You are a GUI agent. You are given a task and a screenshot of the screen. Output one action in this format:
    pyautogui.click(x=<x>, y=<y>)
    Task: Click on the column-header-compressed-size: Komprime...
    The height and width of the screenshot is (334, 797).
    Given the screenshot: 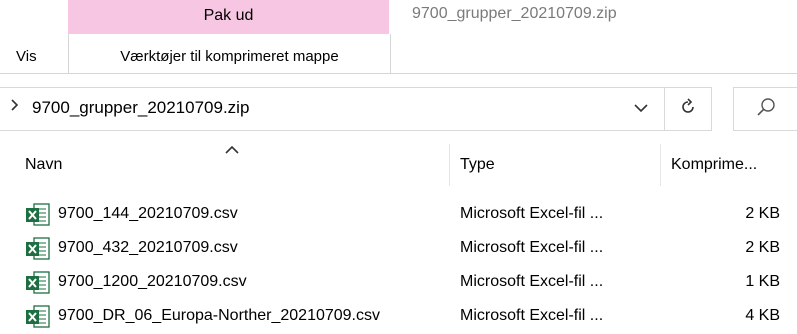 What is the action you would take?
    pyautogui.click(x=714, y=165)
    